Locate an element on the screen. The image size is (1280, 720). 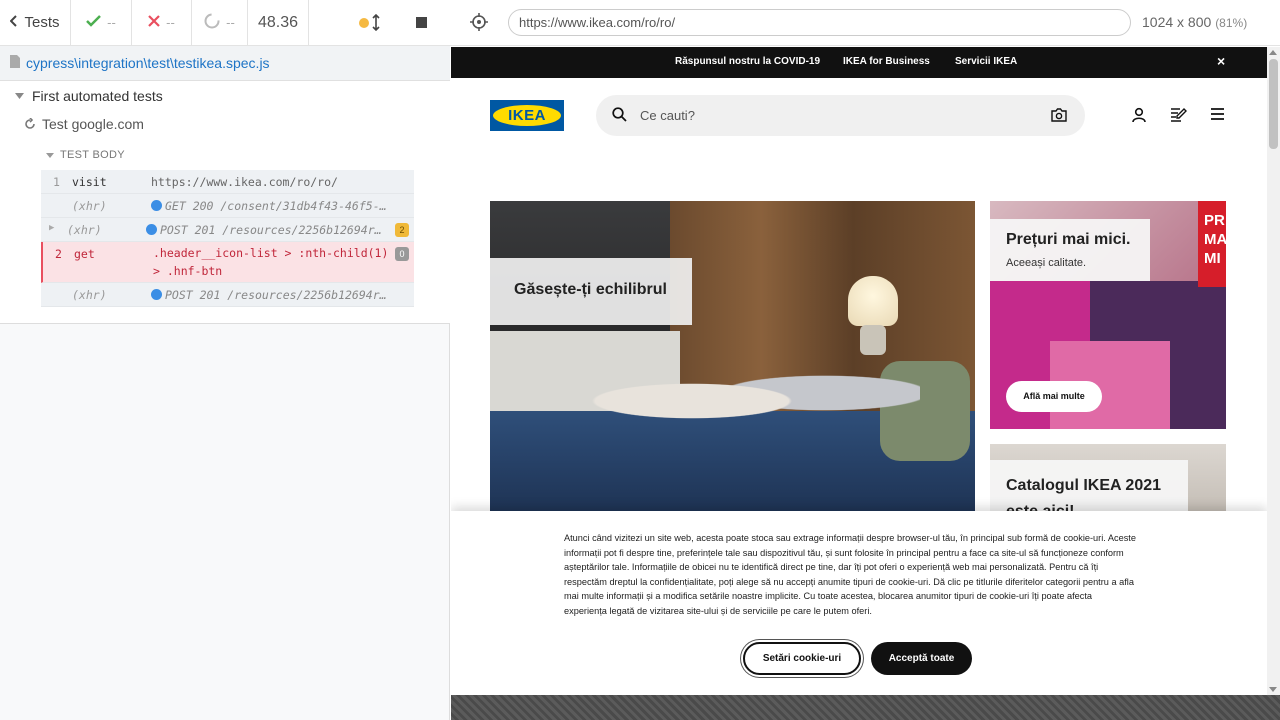
promo-catalog: Catalogul IKEA 2021 este aici! is located at coordinates (1108, 479).